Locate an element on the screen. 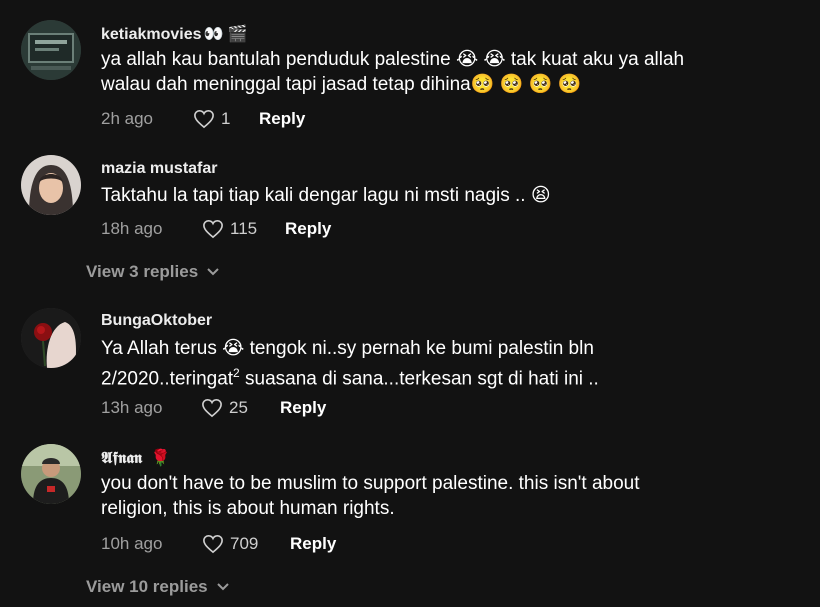 This screenshot has height=607, width=820. comment-time: 2h ago is located at coordinates (127, 118).